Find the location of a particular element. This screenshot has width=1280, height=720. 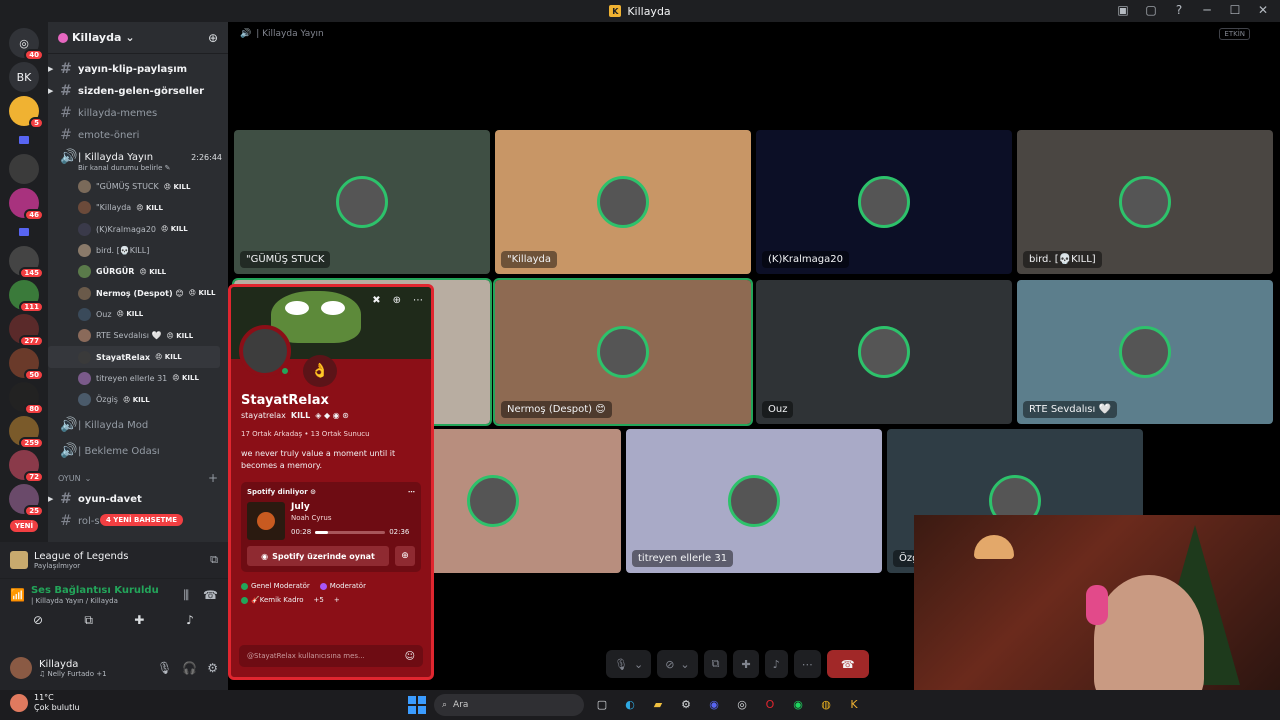

screen-share-button: ⧉ is located at coordinates (715, 664).